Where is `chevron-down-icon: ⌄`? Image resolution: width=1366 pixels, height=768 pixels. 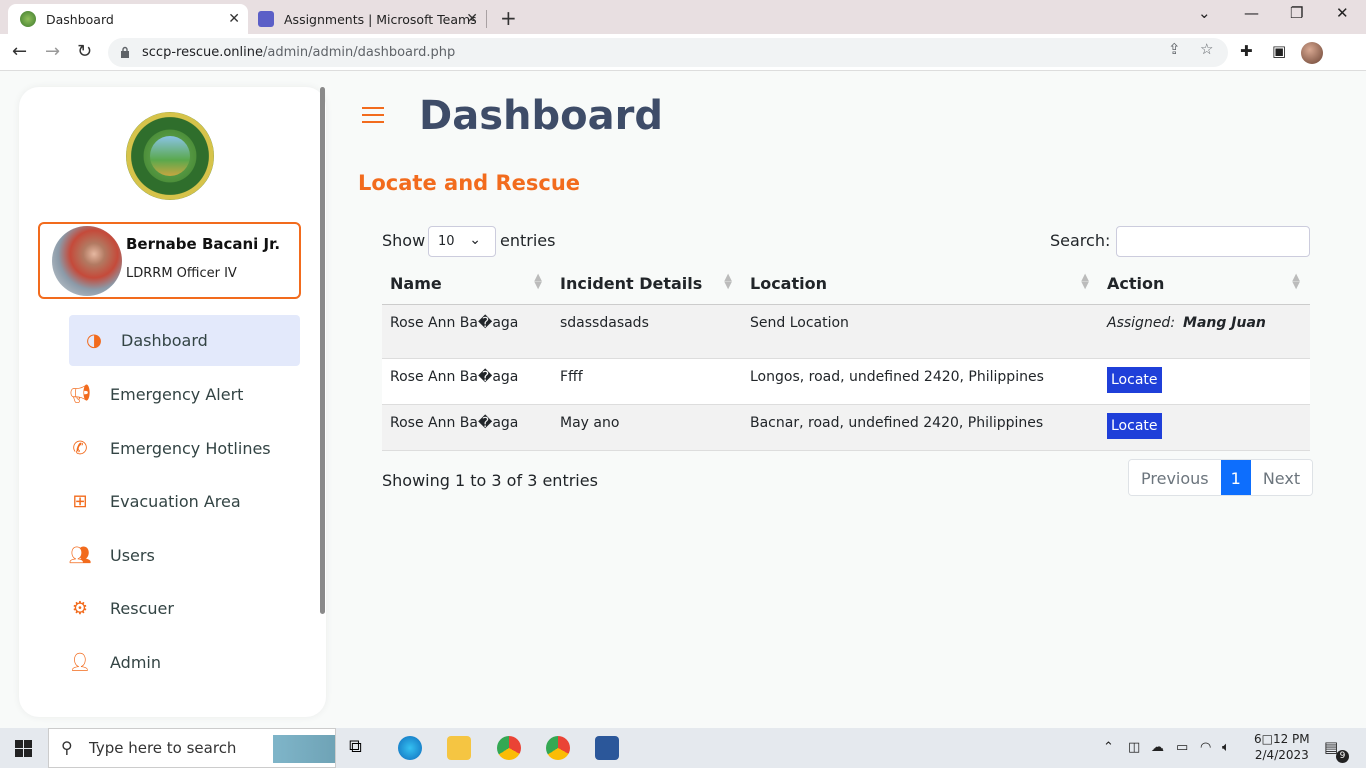 chevron-down-icon: ⌄ is located at coordinates (475, 240).